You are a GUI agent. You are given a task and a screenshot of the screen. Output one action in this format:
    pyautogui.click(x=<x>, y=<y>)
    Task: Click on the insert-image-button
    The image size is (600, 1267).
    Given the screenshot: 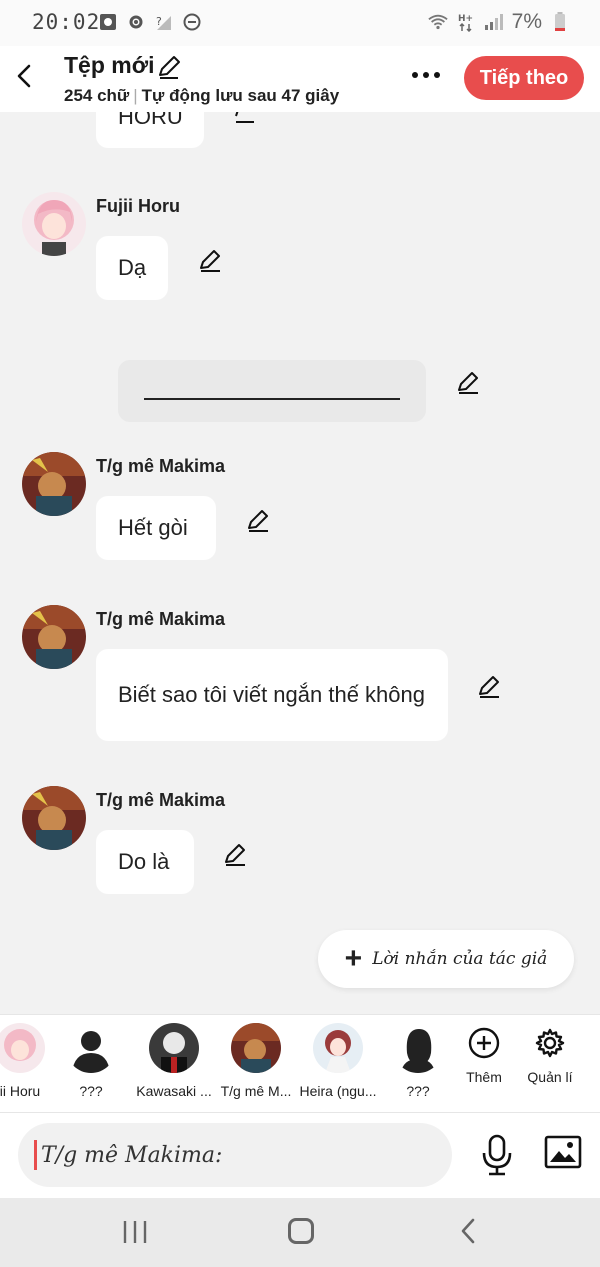 What is the action you would take?
    pyautogui.click(x=563, y=1152)
    